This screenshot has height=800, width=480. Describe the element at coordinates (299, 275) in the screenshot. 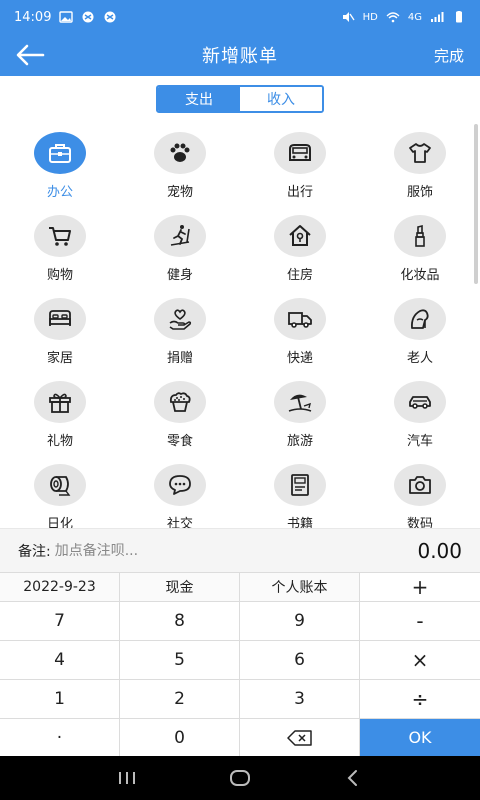

I see `category-label: 住房` at that location.